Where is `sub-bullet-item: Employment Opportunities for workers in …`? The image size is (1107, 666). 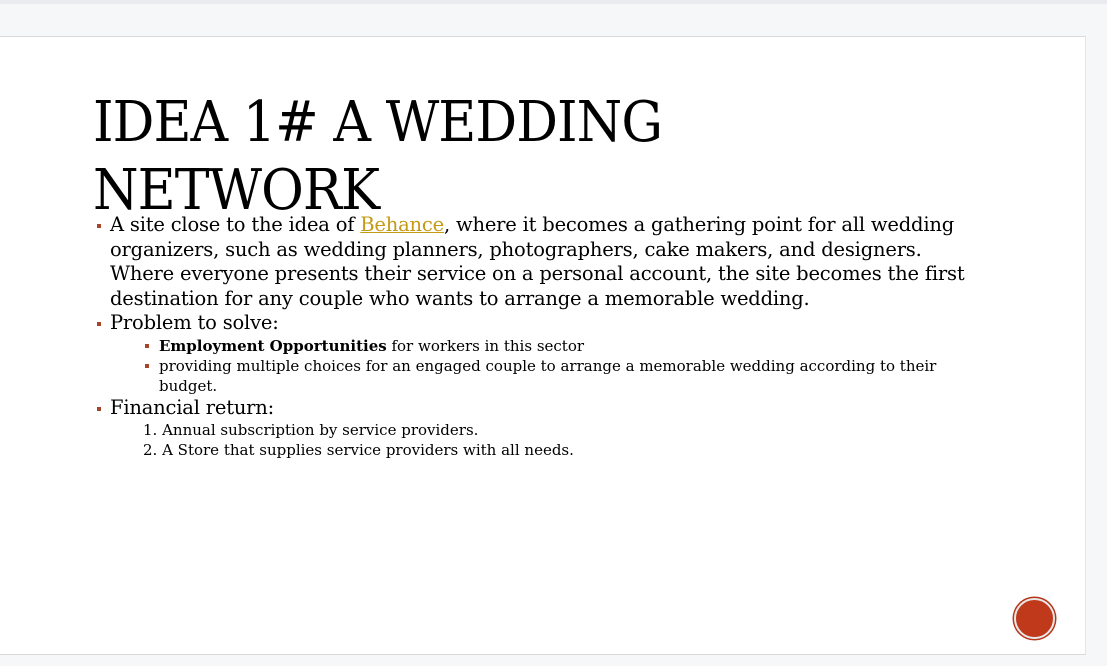 sub-bullet-item: Employment Opportunities for workers in … is located at coordinates (569, 346).